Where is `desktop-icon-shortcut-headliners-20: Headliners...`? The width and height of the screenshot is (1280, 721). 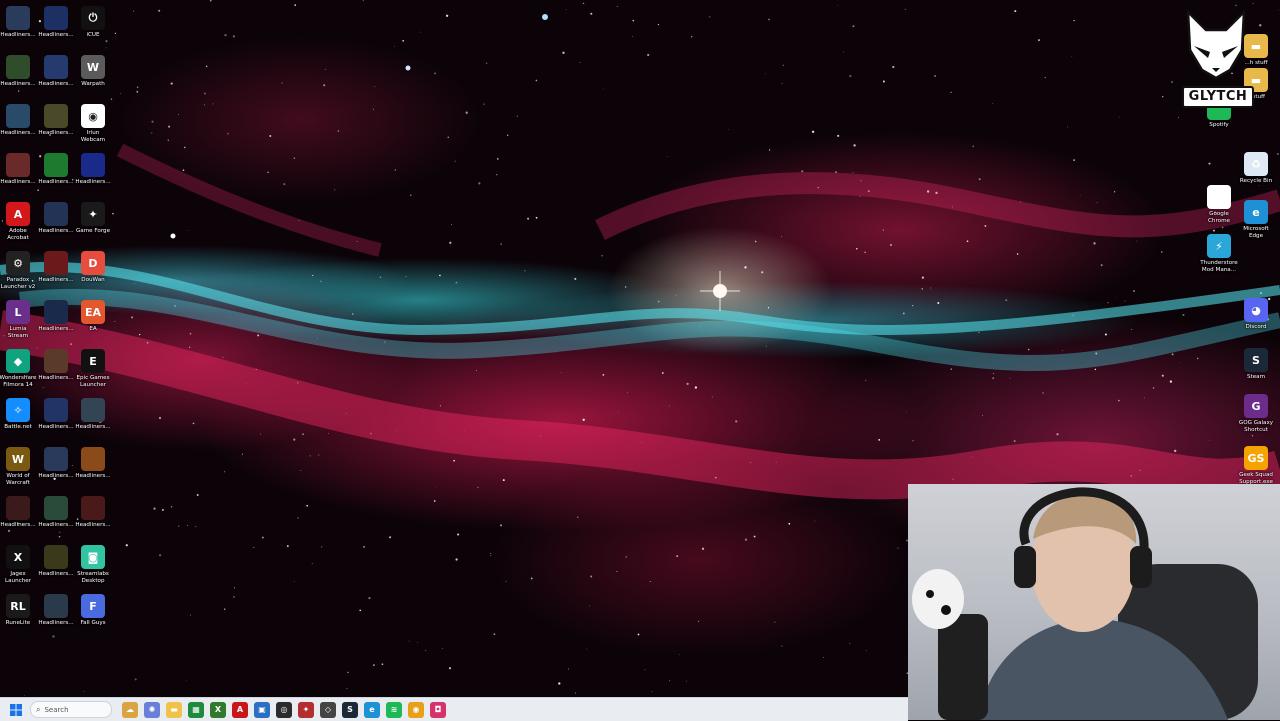
desktop-icon-shortcut-headliners-20: Headliners... is located at coordinates (93, 512).